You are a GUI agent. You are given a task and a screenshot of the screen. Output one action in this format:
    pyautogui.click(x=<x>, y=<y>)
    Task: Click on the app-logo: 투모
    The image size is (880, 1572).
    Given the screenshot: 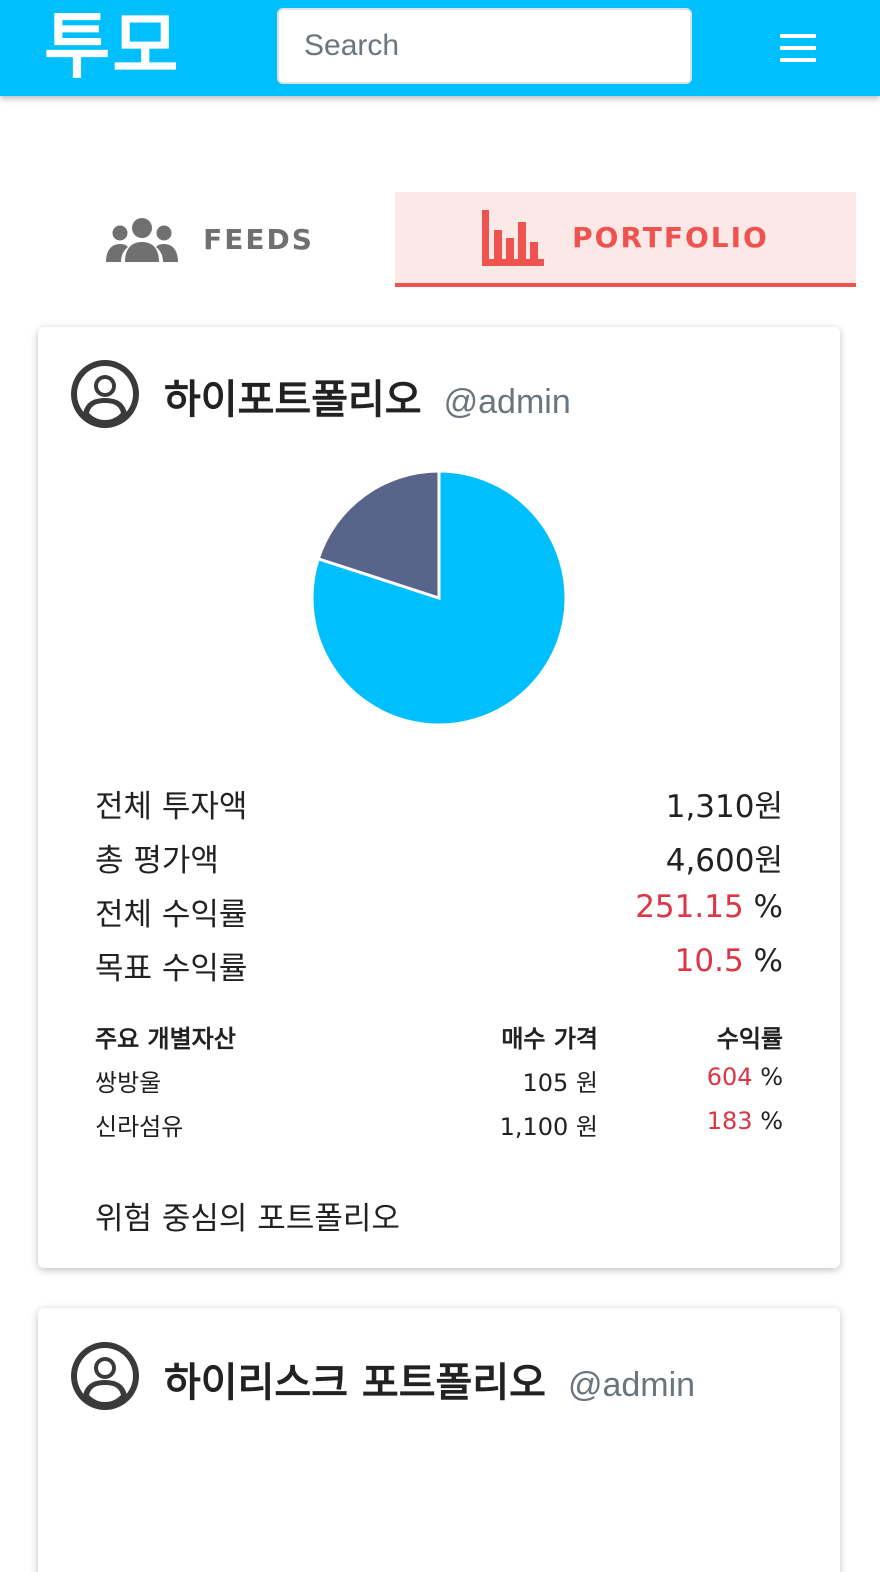 What is the action you would take?
    pyautogui.click(x=112, y=46)
    